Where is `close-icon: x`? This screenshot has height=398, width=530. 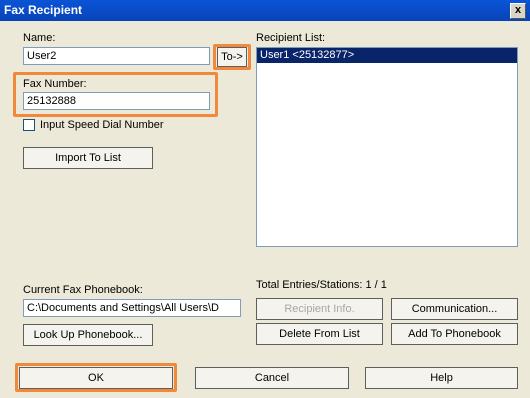 close-icon: x is located at coordinates (518, 10).